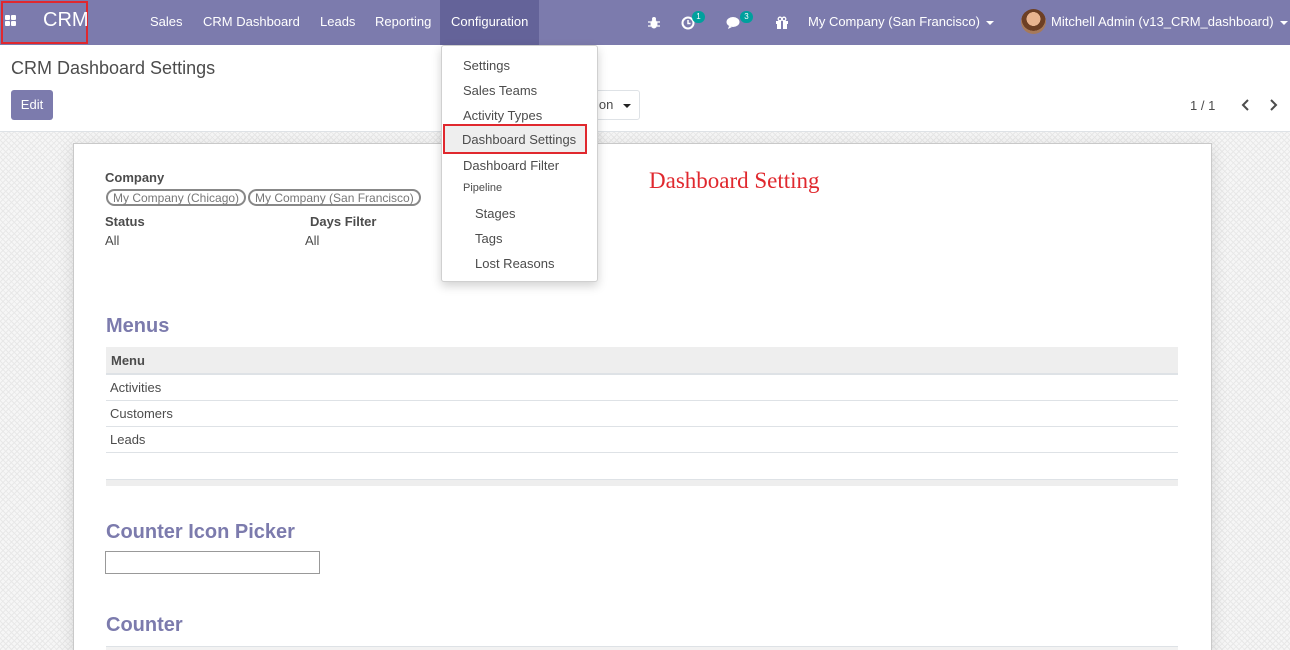  What do you see at coordinates (112, 240) in the screenshot?
I see `status-value: All` at bounding box center [112, 240].